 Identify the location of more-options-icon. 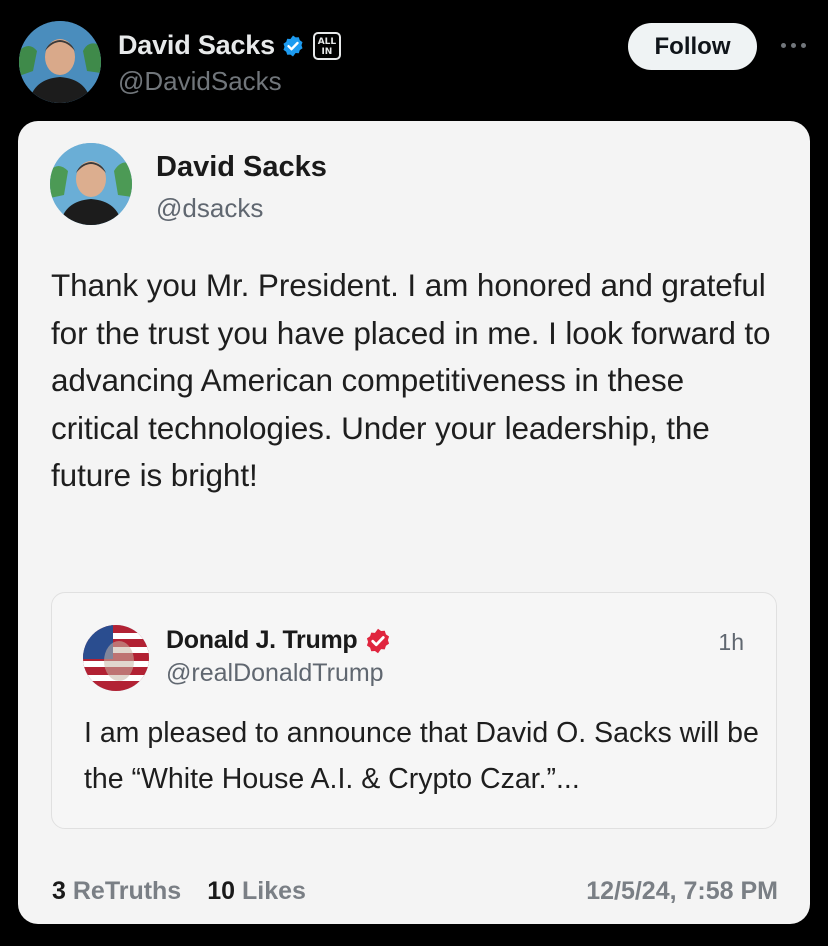
(793, 45).